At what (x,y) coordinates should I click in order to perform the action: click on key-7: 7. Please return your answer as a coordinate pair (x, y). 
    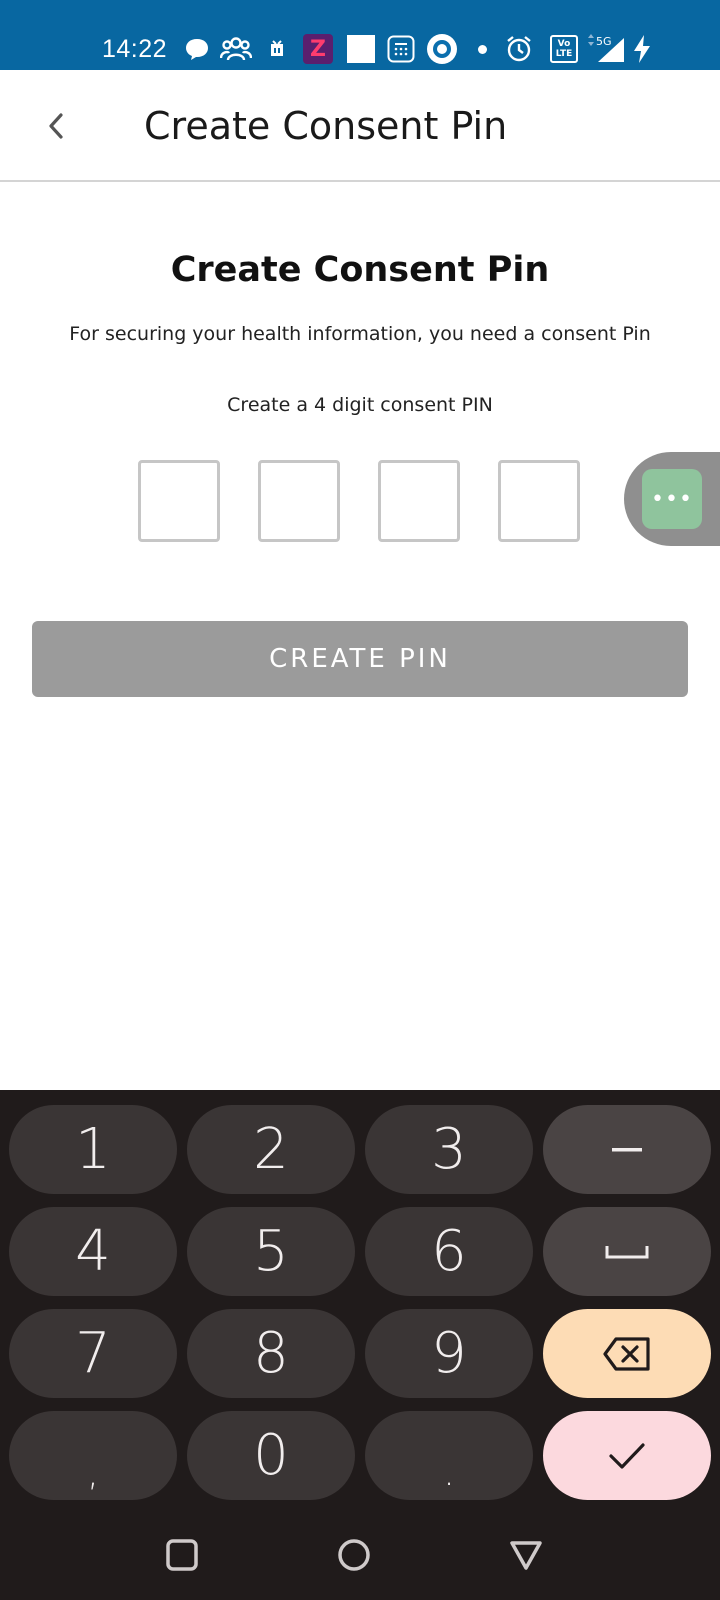
    Looking at the image, I should click on (93, 1353).